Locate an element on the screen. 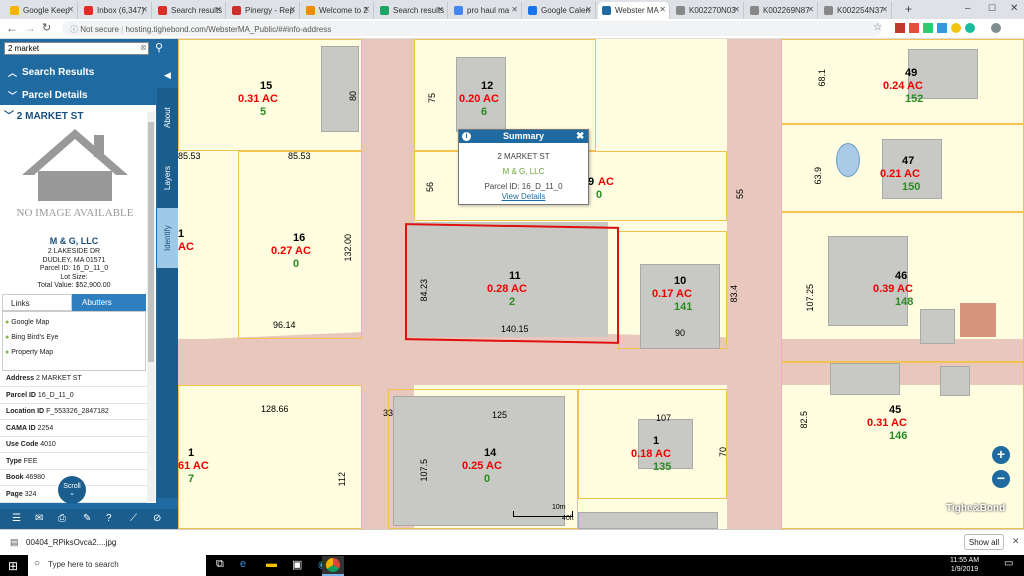 This screenshot has height=576, width=1024. clear-search-icon: ⊗ is located at coordinates (143, 47).